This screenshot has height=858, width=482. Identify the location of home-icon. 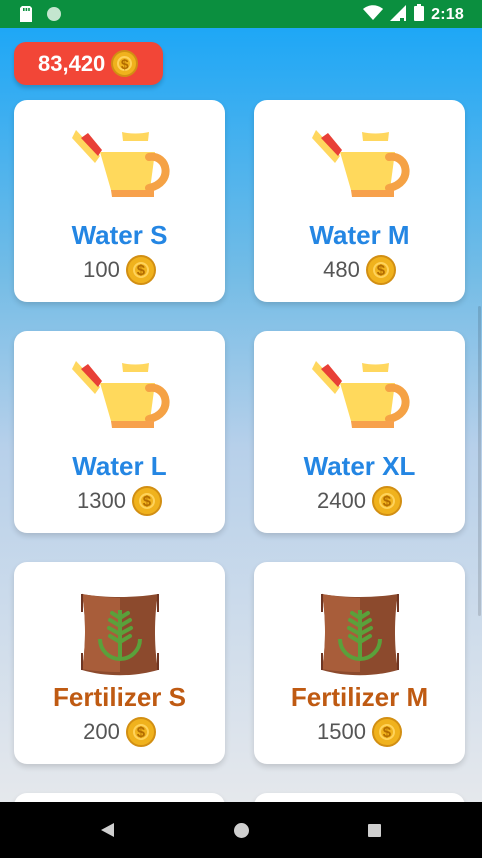
(241, 830).